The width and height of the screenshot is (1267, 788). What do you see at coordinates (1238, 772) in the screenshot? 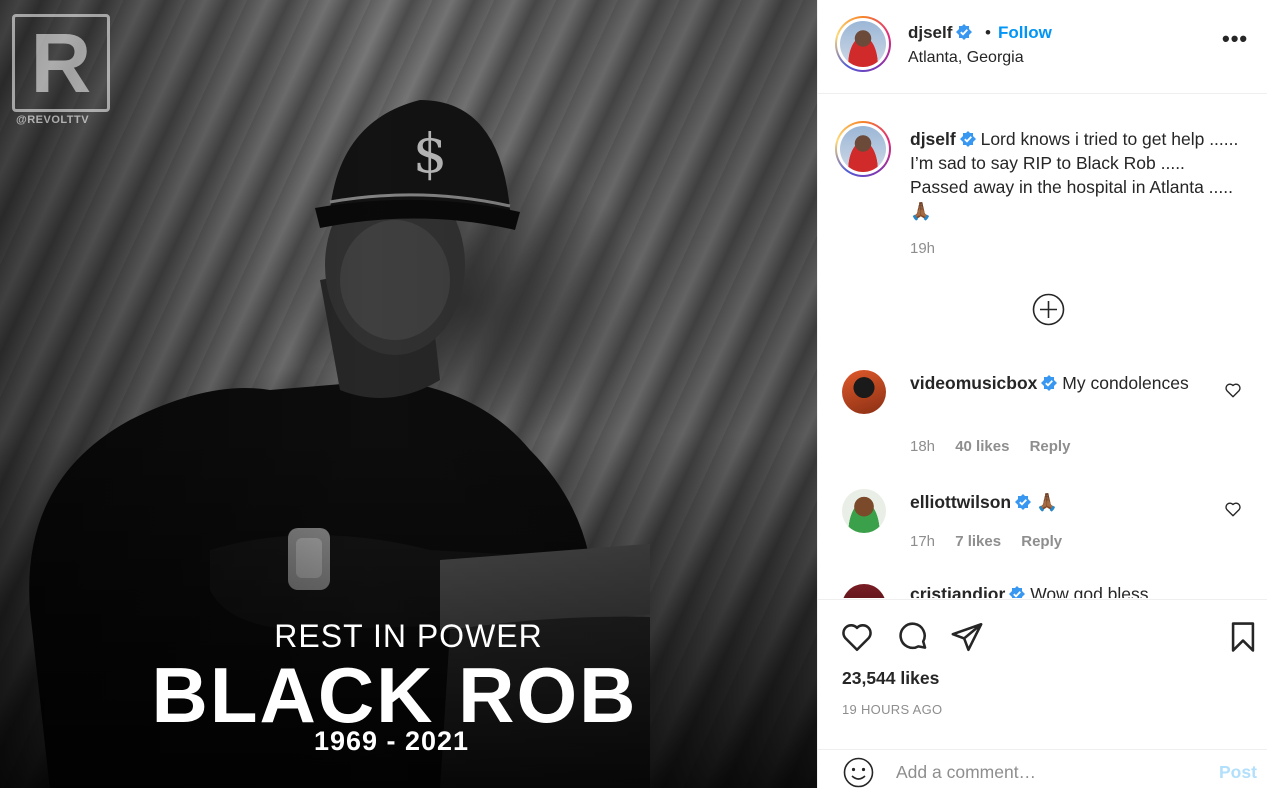
I see `post-comment-button: Post` at bounding box center [1238, 772].